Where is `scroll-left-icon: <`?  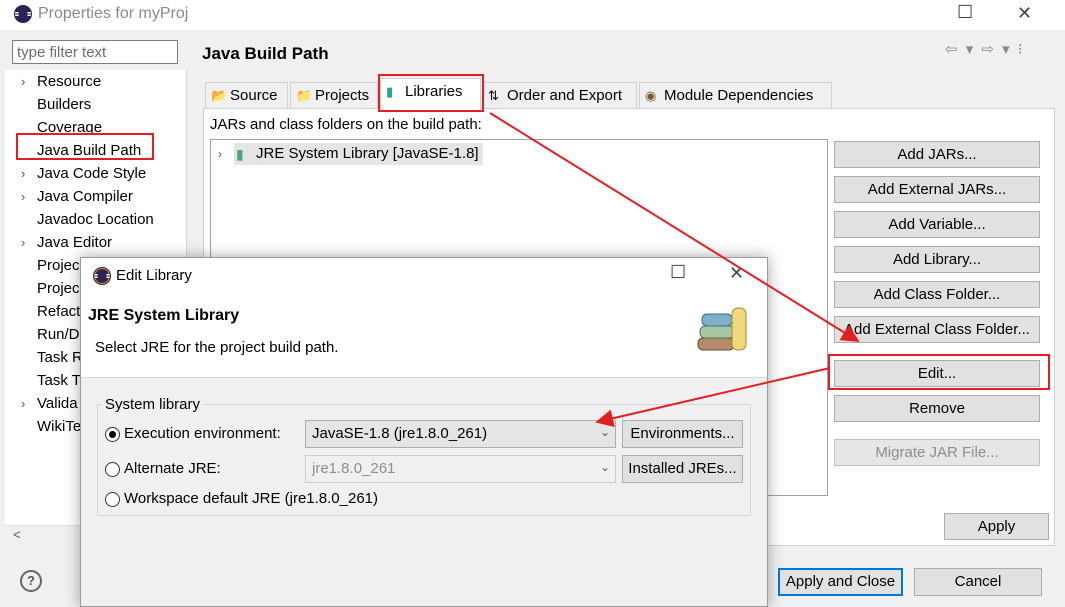
scroll-left-icon: < is located at coordinates (17, 534).